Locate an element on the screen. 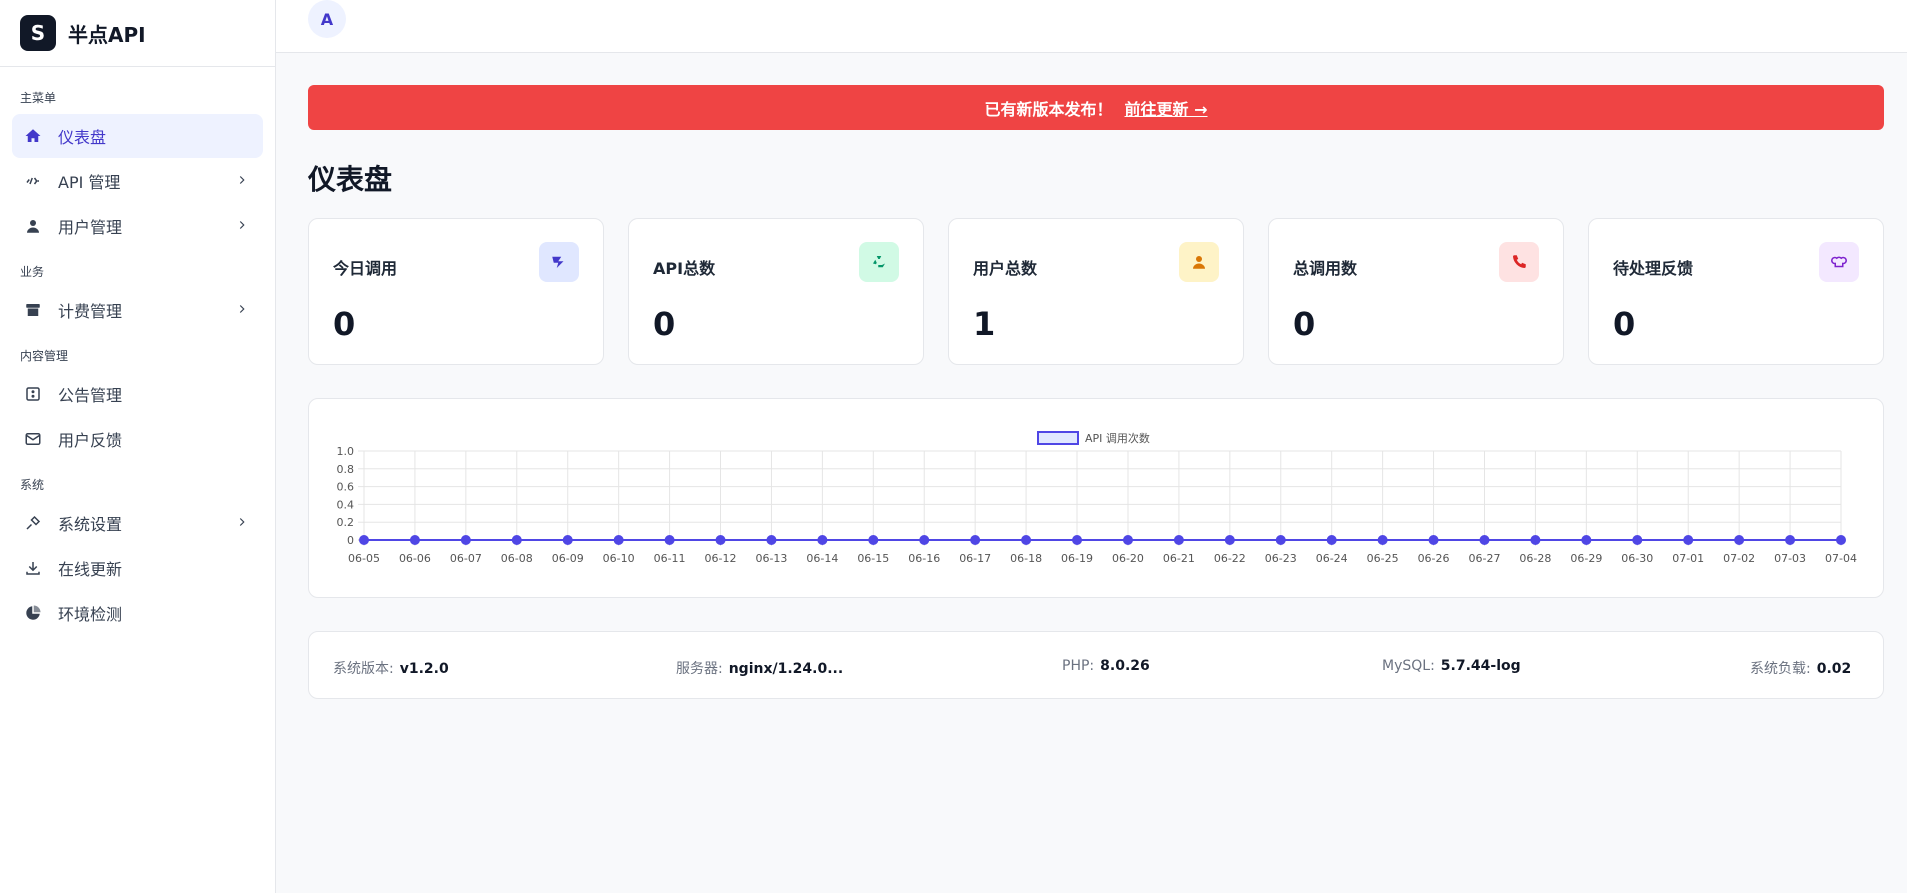  sidebar-item: 用户管理 is located at coordinates (137, 226).